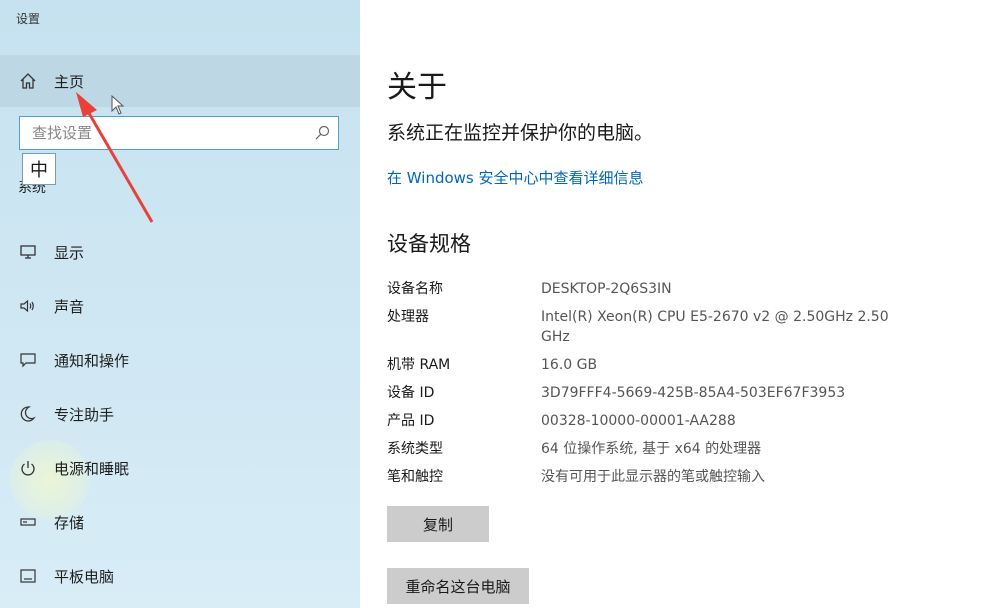 The width and height of the screenshot is (1003, 608). I want to click on security-center-link: 在 Windows 安全中心中查看详细信息, so click(515, 177).